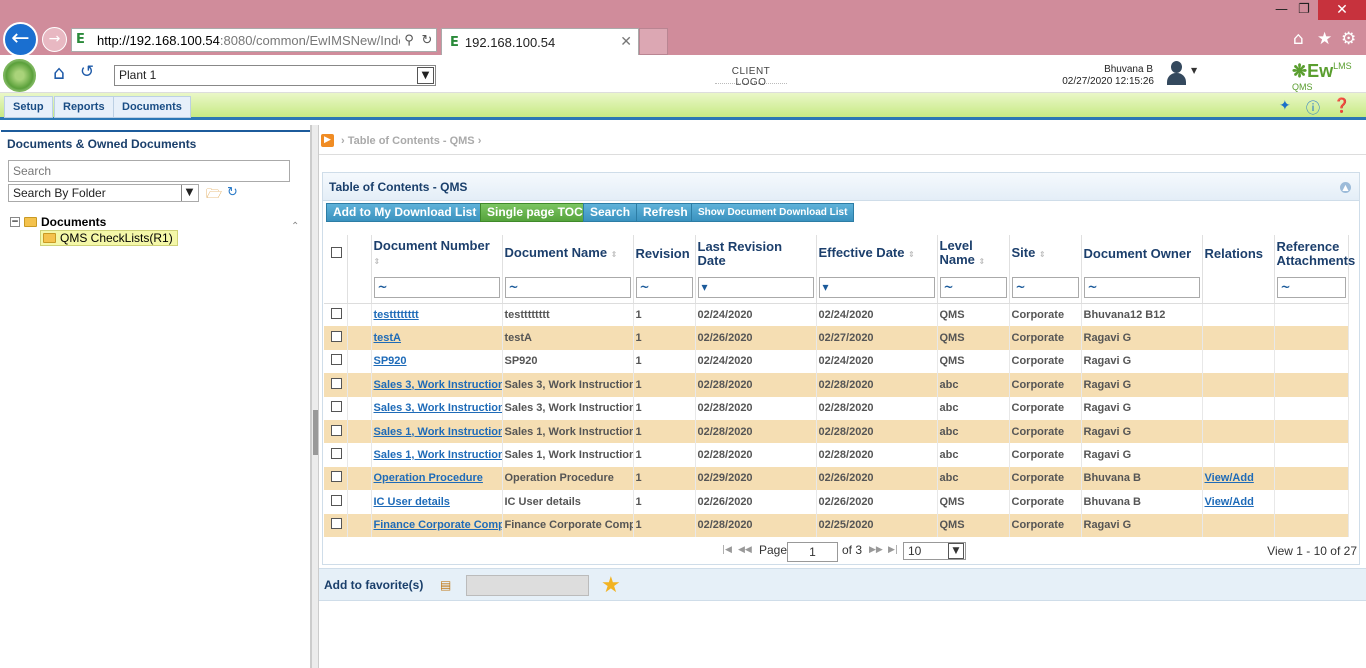 The height and width of the screenshot is (668, 1366). What do you see at coordinates (152, 107) in the screenshot?
I see `menu-documents: Documents` at bounding box center [152, 107].